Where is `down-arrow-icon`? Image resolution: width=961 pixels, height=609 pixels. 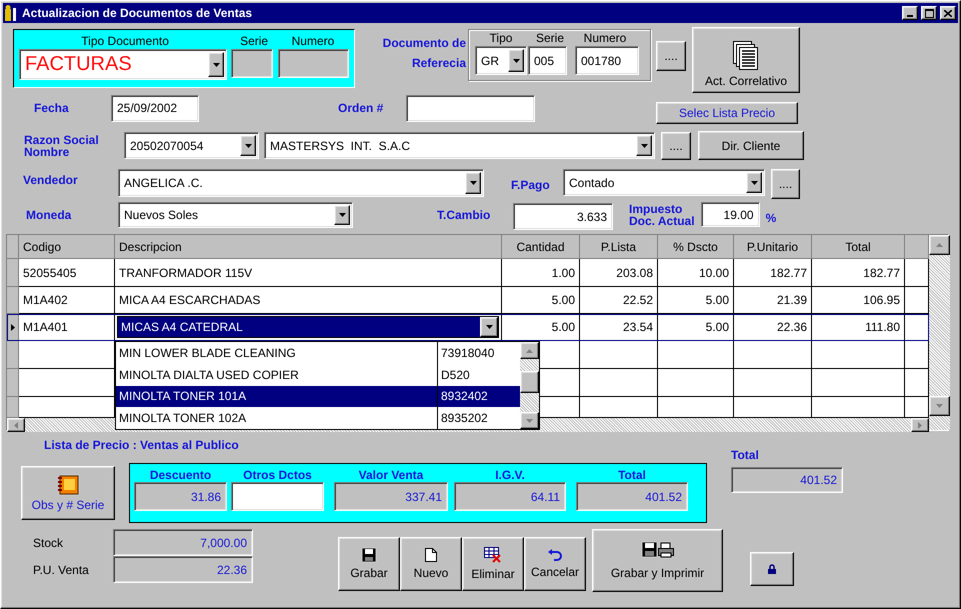 down-arrow-icon is located at coordinates (529, 420).